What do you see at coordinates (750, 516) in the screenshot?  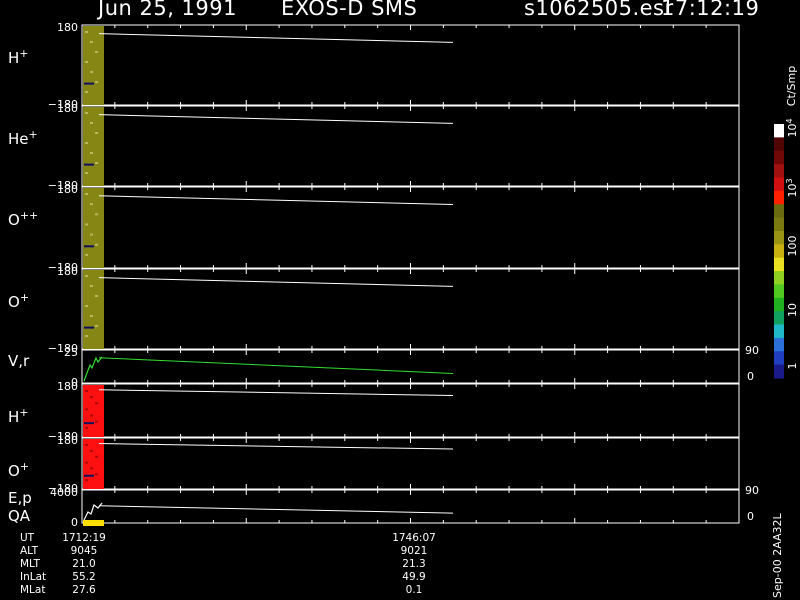 I see `ep-qa-line-right-axis-bottom: 0` at bounding box center [750, 516].